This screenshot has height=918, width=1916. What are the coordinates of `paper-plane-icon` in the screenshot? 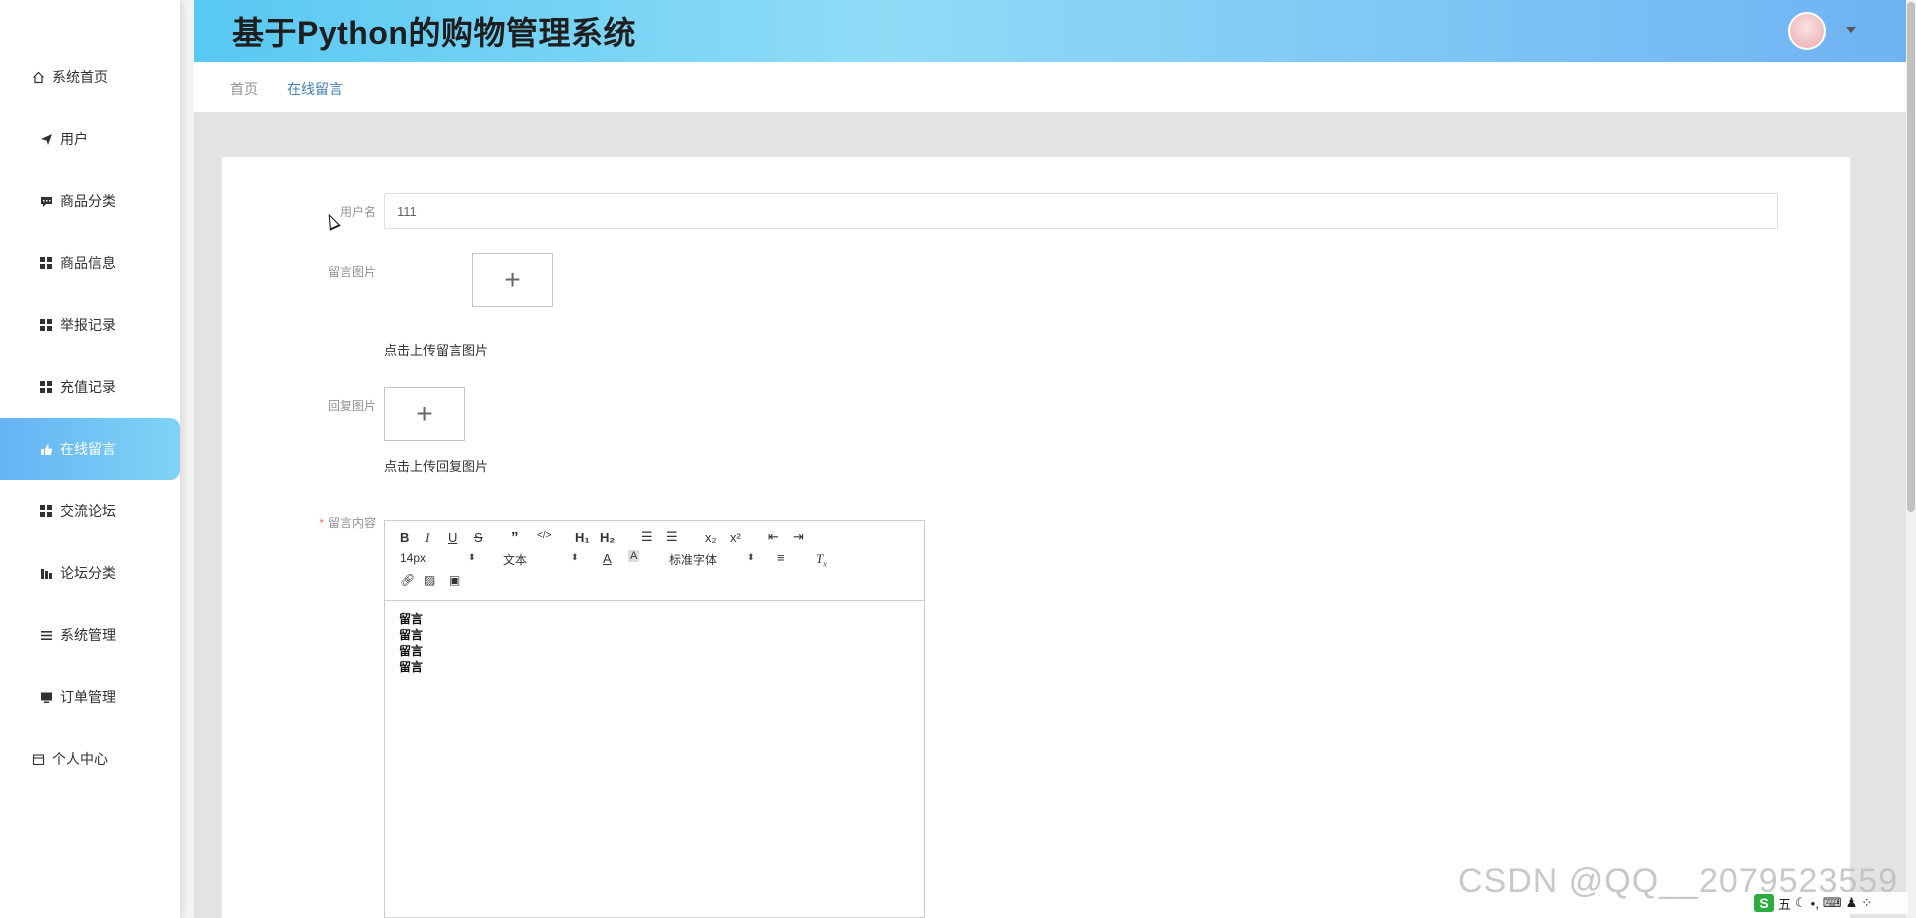 It's located at (46, 139).